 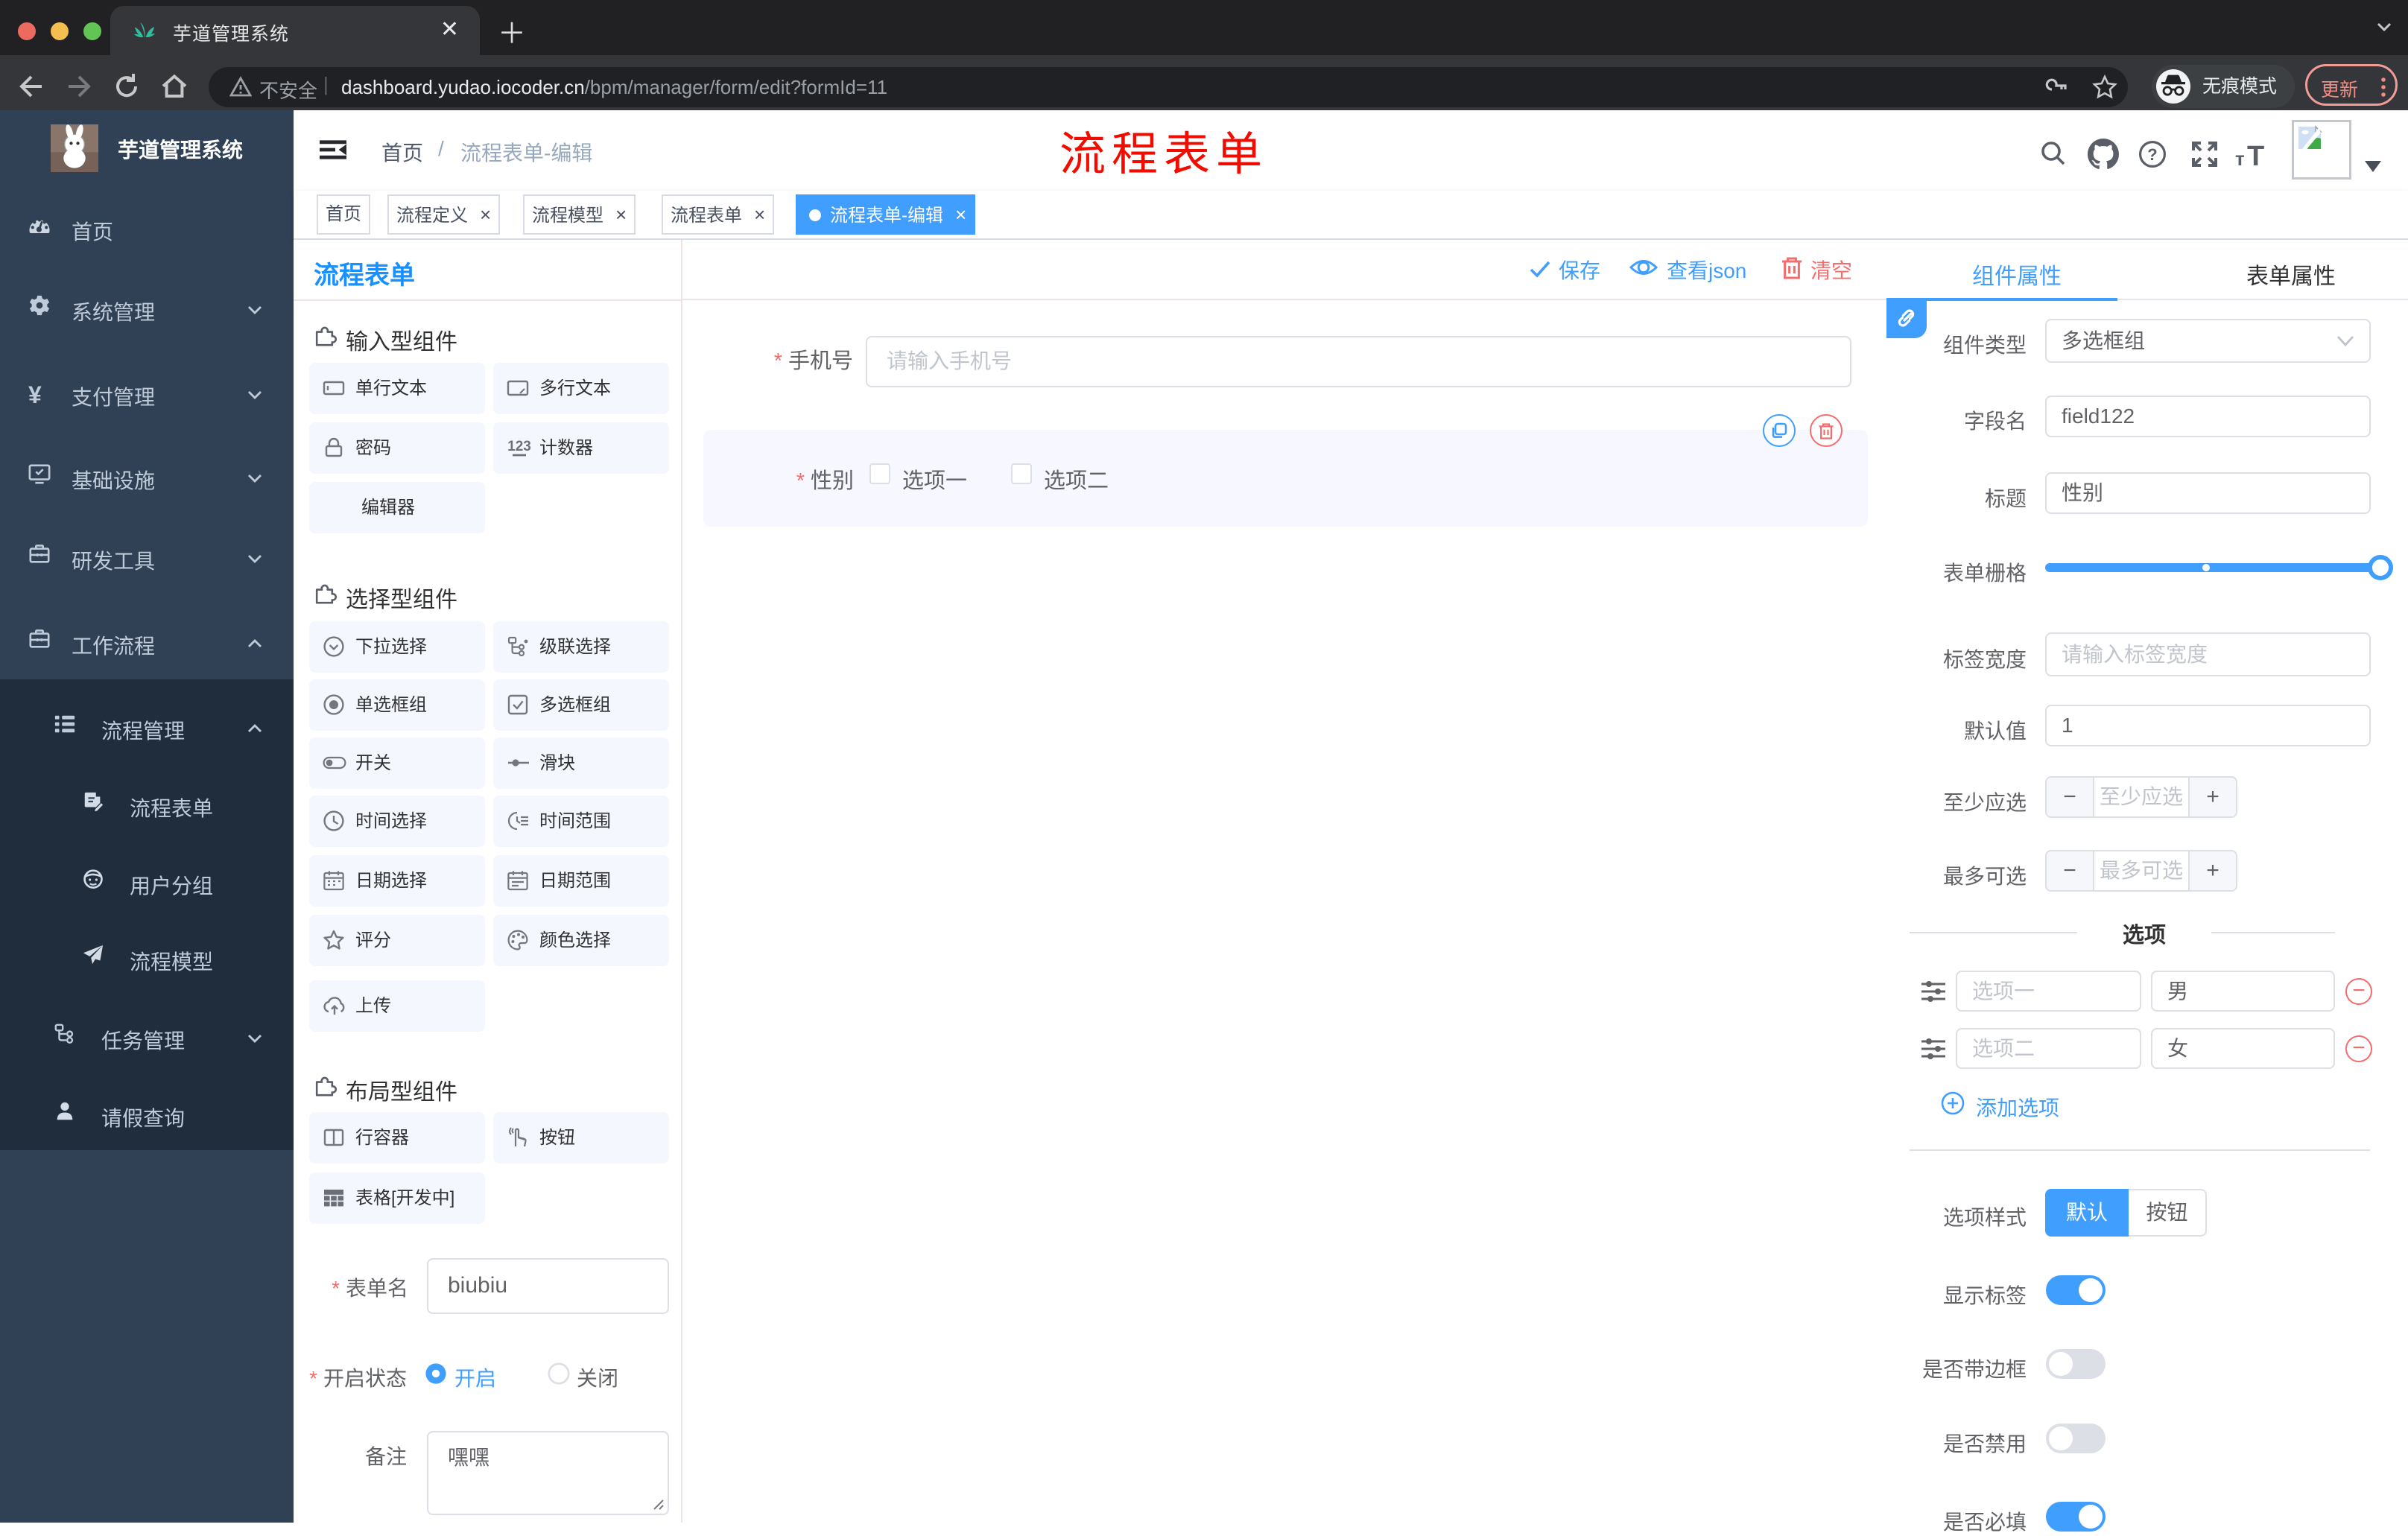 What do you see at coordinates (2255, 157) in the screenshot?
I see `svg-text: T` at bounding box center [2255, 157].